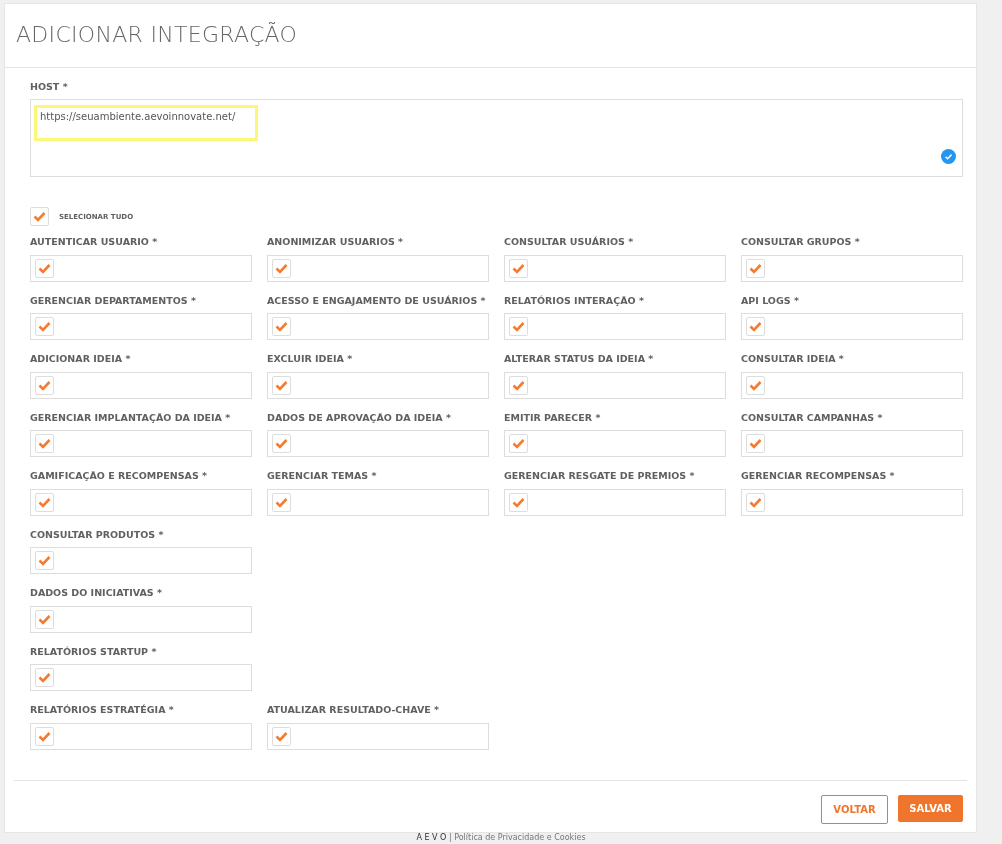 Image resolution: width=1002 pixels, height=844 pixels. Describe the element at coordinates (157, 35) in the screenshot. I see `page-title: ADICIONAR INTEGRAÇÃO` at that location.